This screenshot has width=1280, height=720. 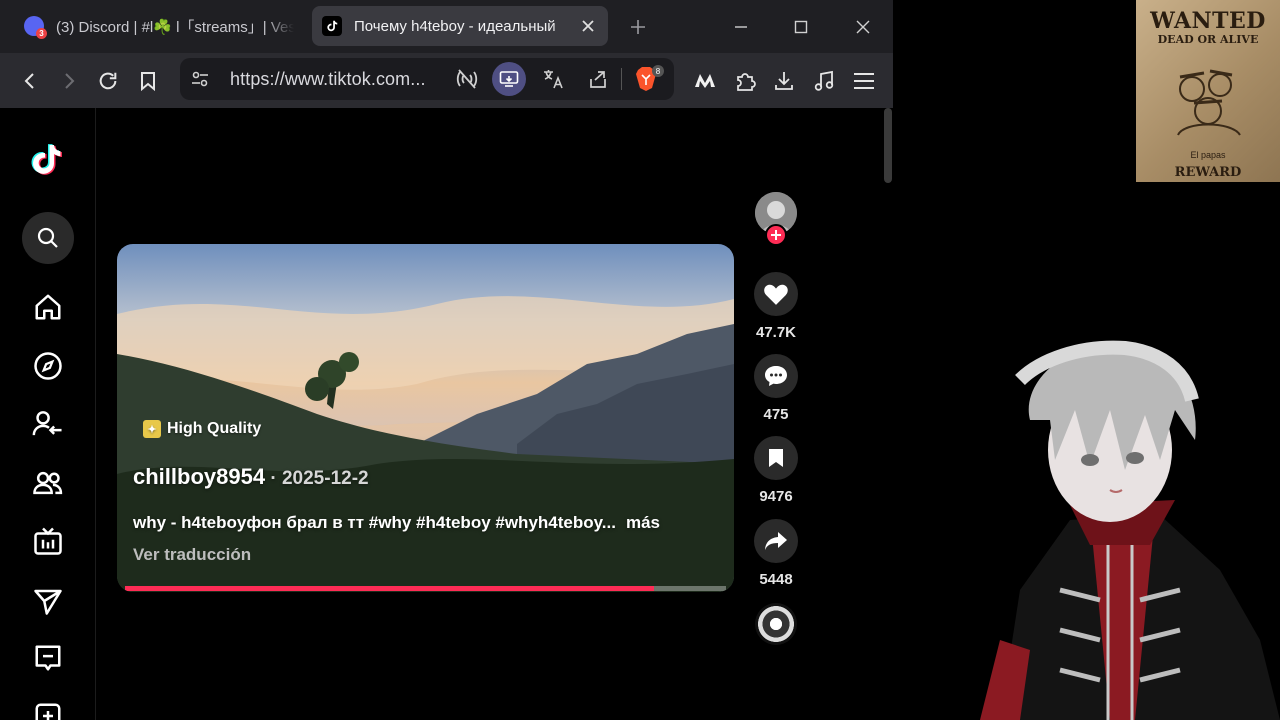 What do you see at coordinates (108, 81) in the screenshot?
I see `reload-icon` at bounding box center [108, 81].